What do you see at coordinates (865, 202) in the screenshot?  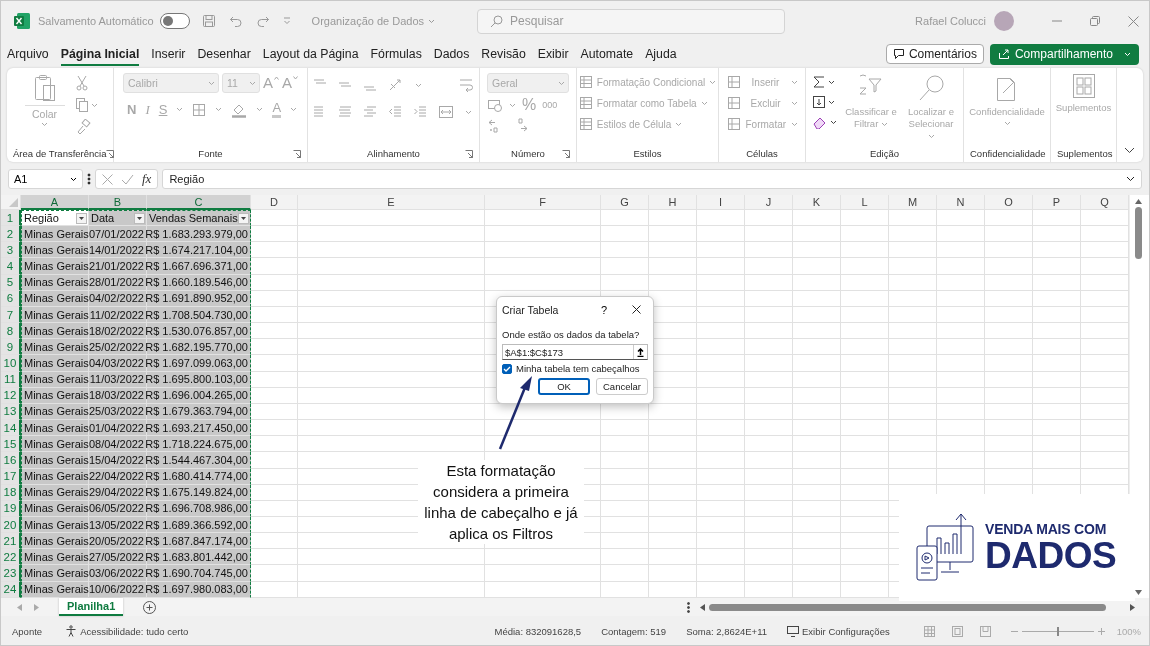 I see `column-header: L` at bounding box center [865, 202].